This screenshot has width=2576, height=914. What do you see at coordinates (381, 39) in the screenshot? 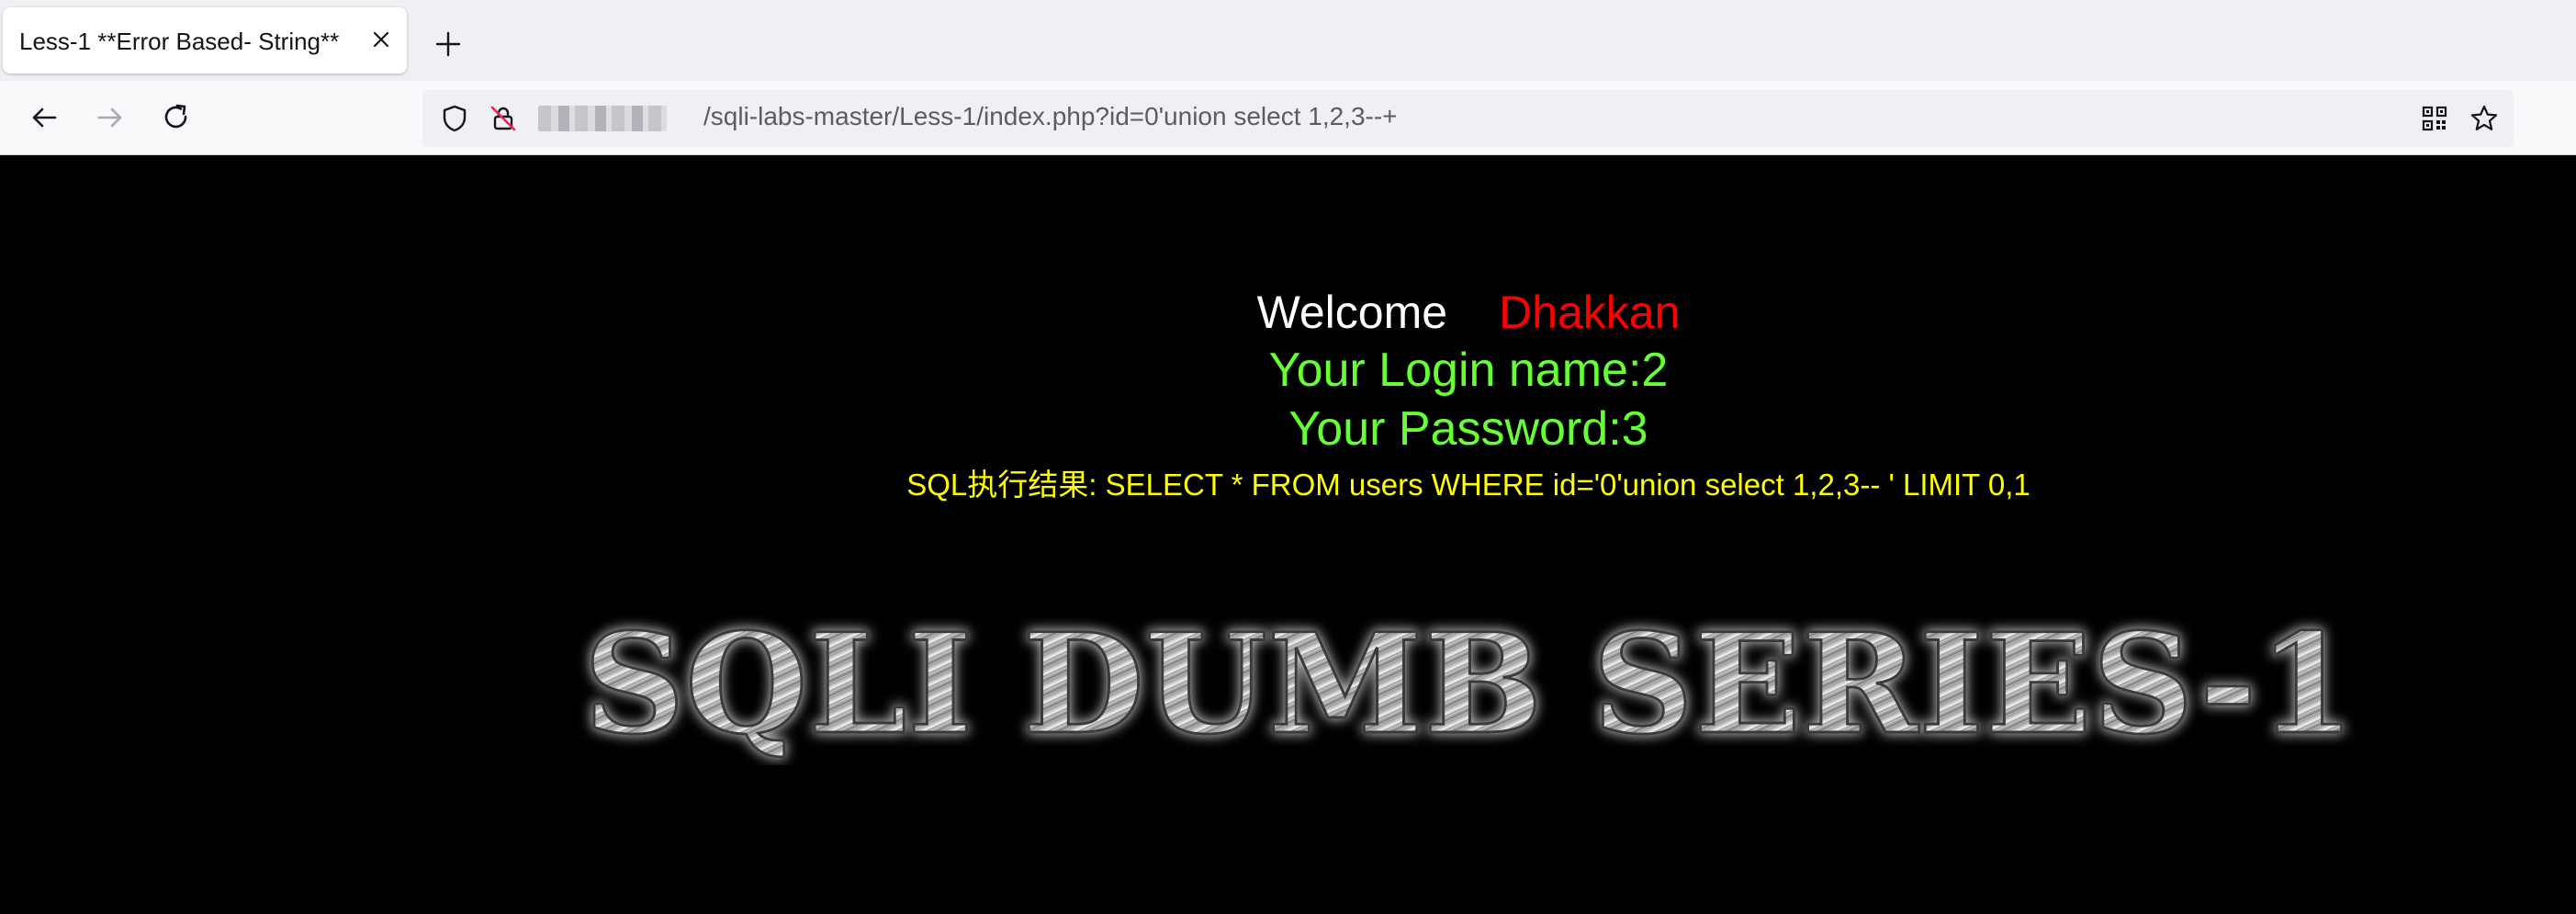
I see `close-icon` at bounding box center [381, 39].